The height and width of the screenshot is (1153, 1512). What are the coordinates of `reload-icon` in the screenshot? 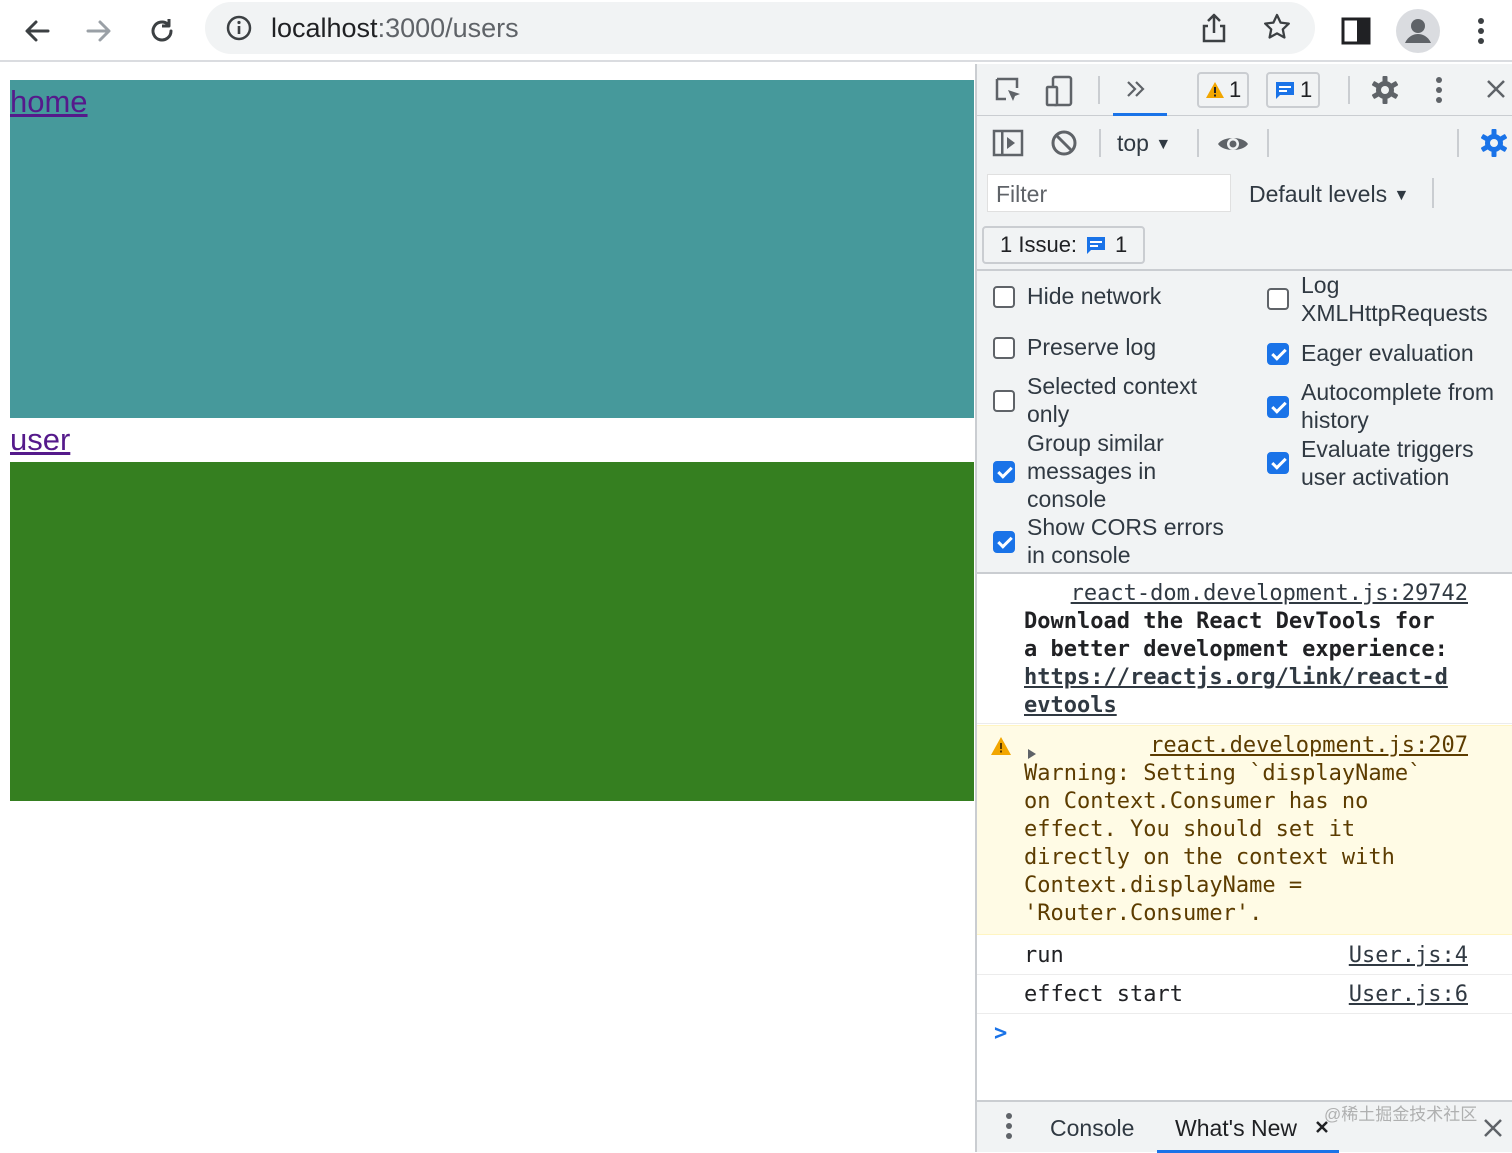 It's located at (162, 31).